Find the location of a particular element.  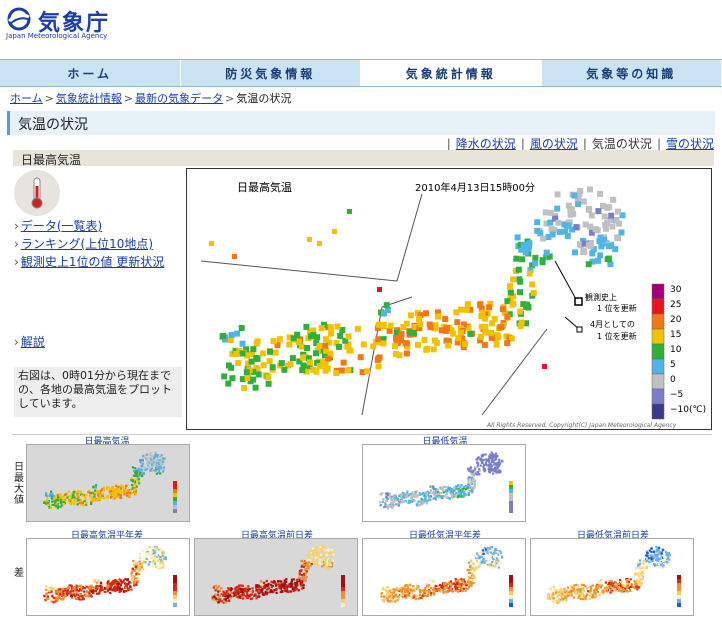

breadcrumb-latest-data: 最新の気象データ is located at coordinates (179, 98).